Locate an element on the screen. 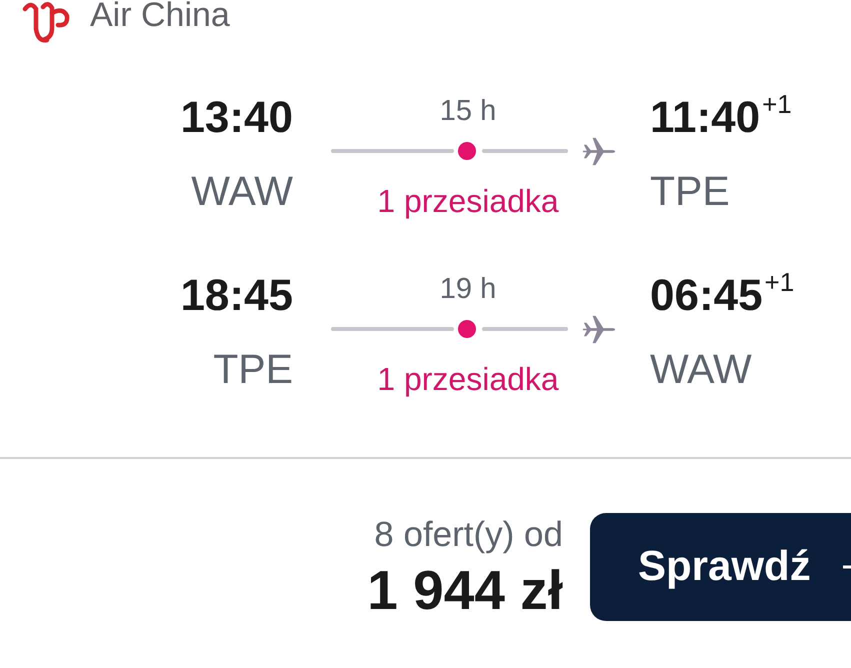  departure-time: 18:45 is located at coordinates (236, 296).